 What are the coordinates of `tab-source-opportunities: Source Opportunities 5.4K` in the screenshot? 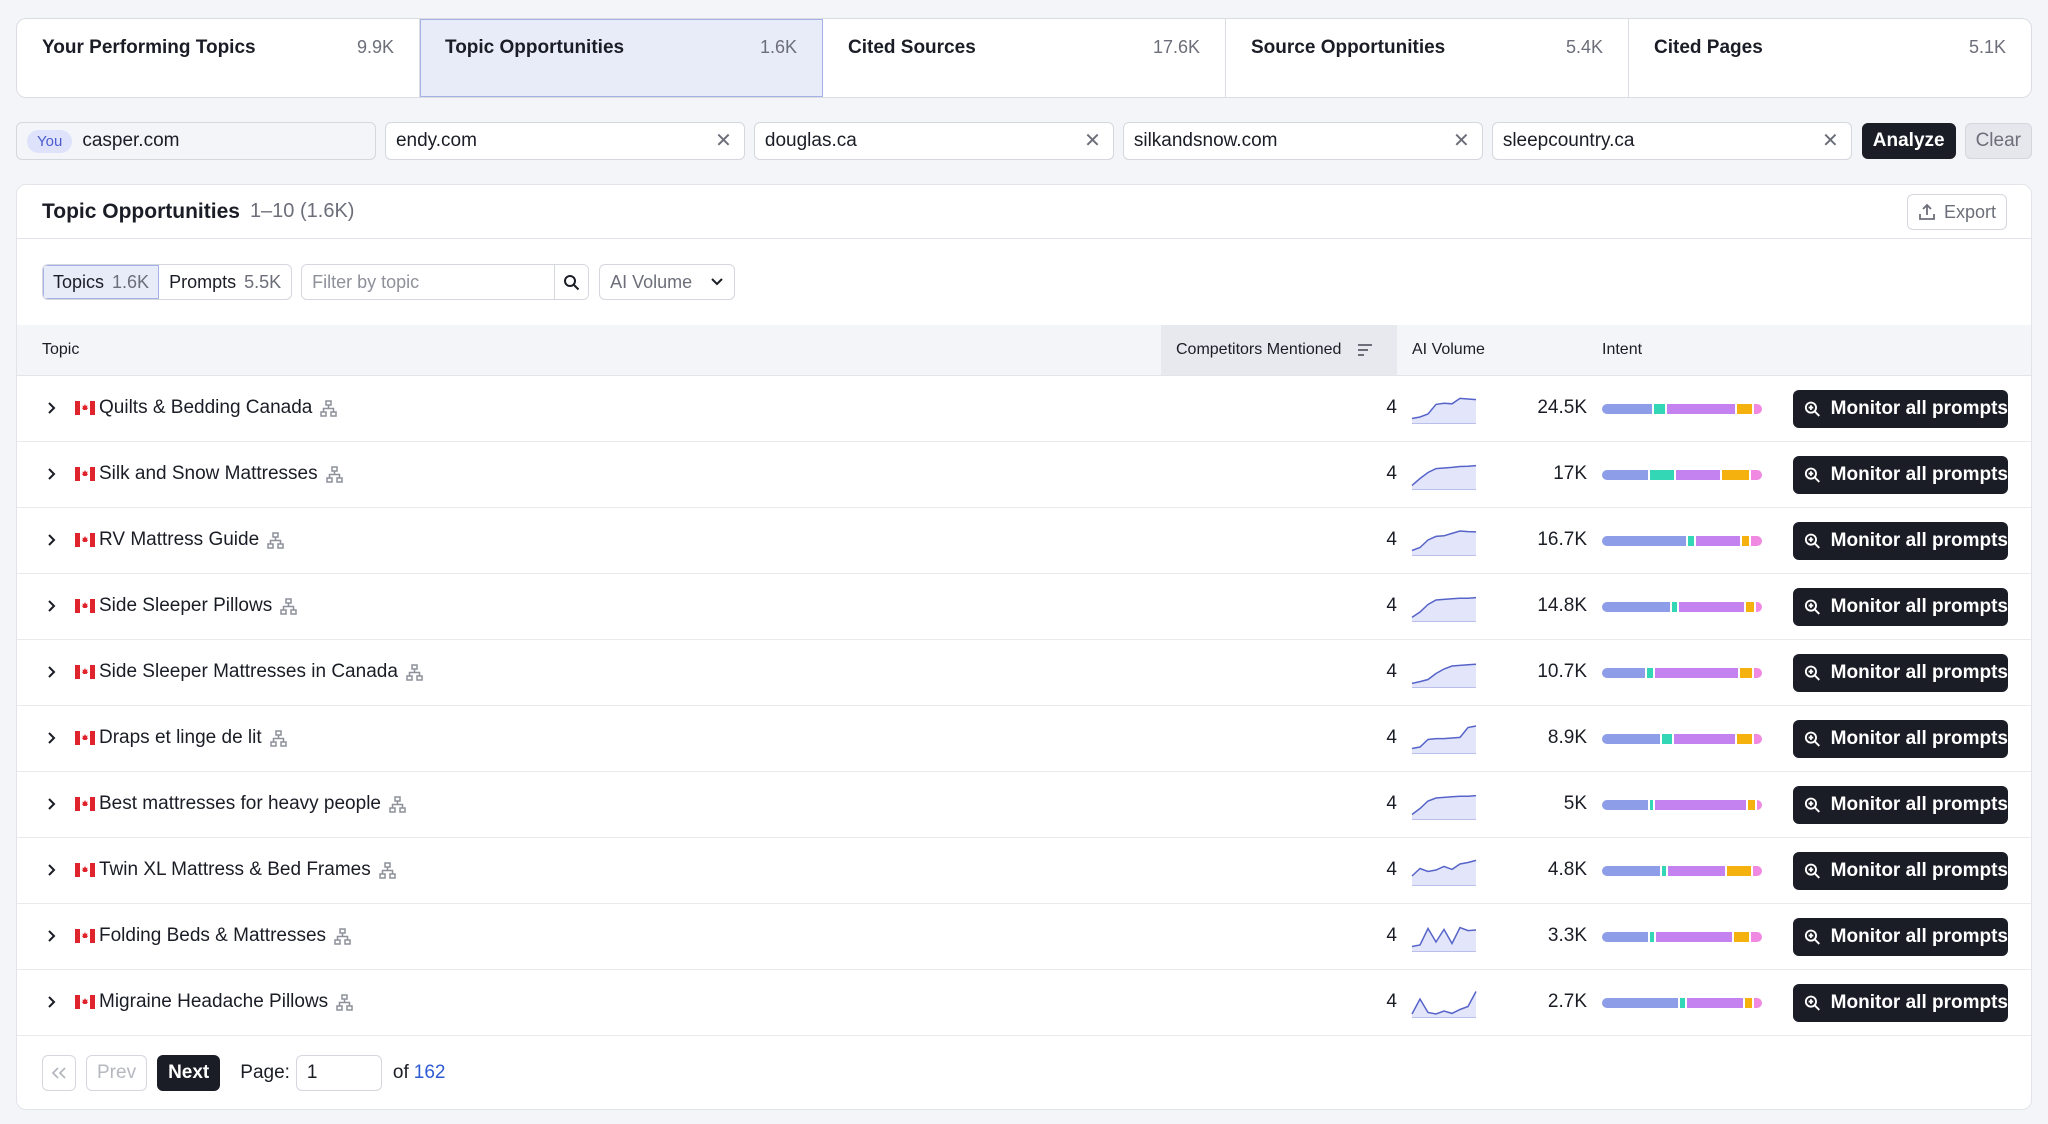 It's located at (1427, 58).